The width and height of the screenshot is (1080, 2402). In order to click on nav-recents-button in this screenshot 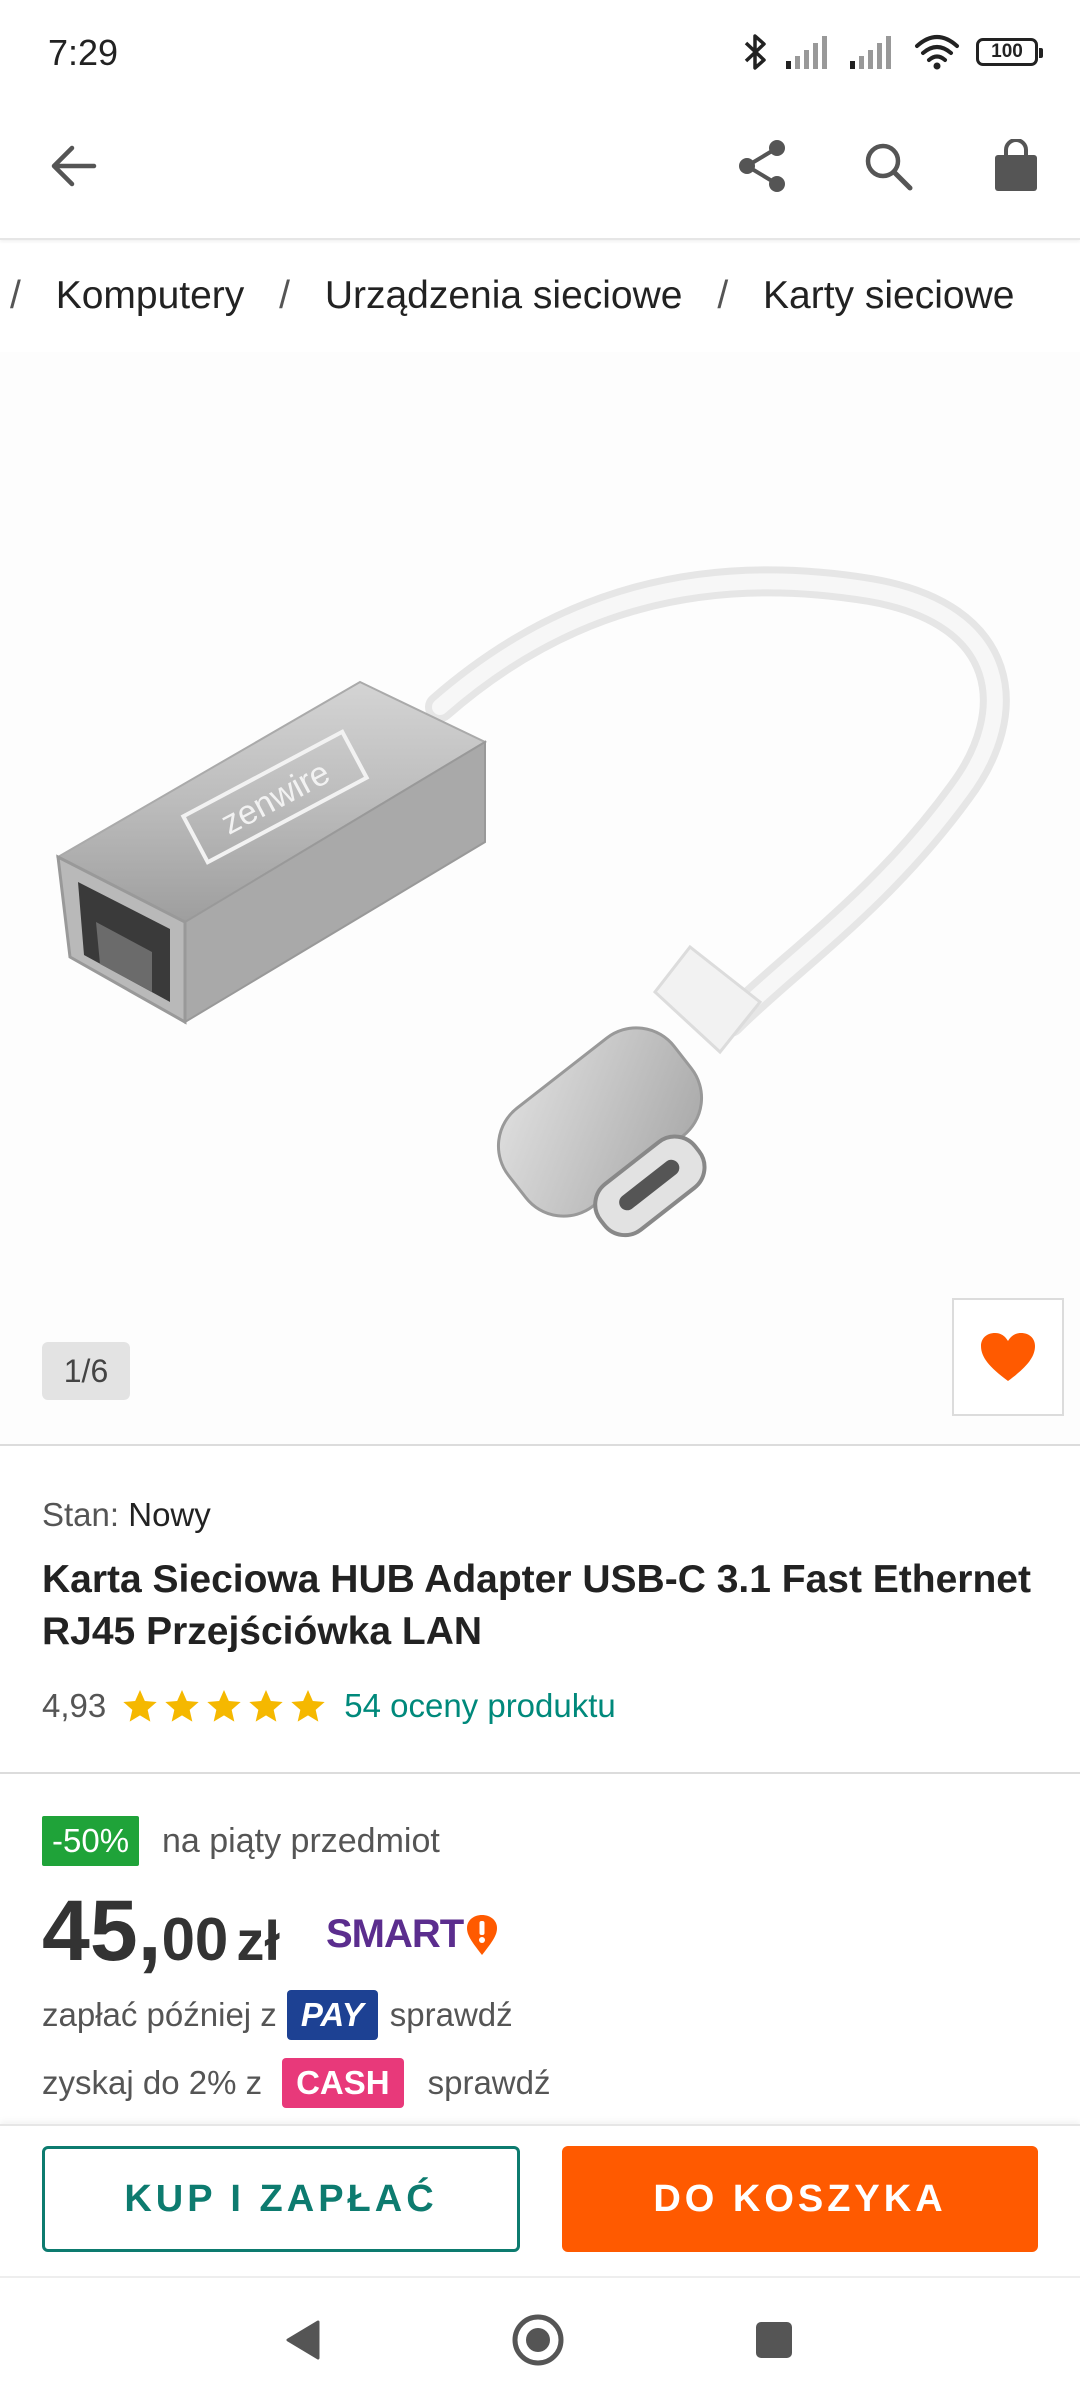, I will do `click(774, 2340)`.